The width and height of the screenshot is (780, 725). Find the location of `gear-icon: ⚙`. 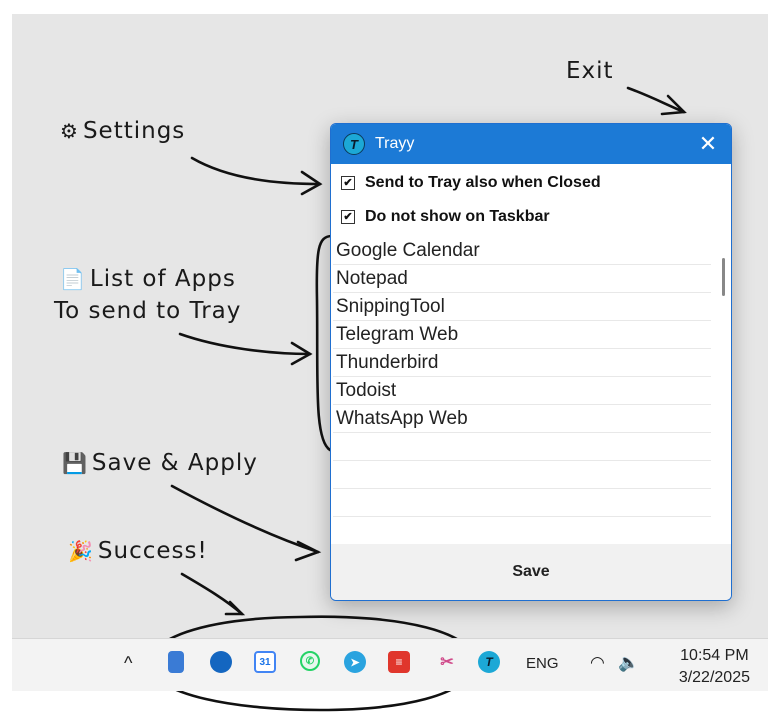

gear-icon: ⚙ is located at coordinates (69, 131).